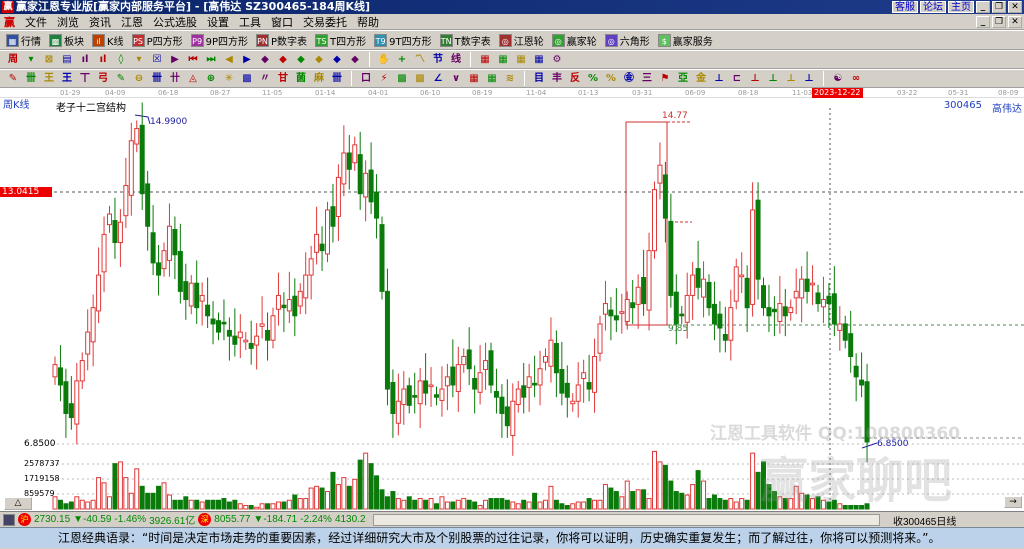 The image size is (1024, 549). I want to click on tool-icon-21: +, so click(402, 60).